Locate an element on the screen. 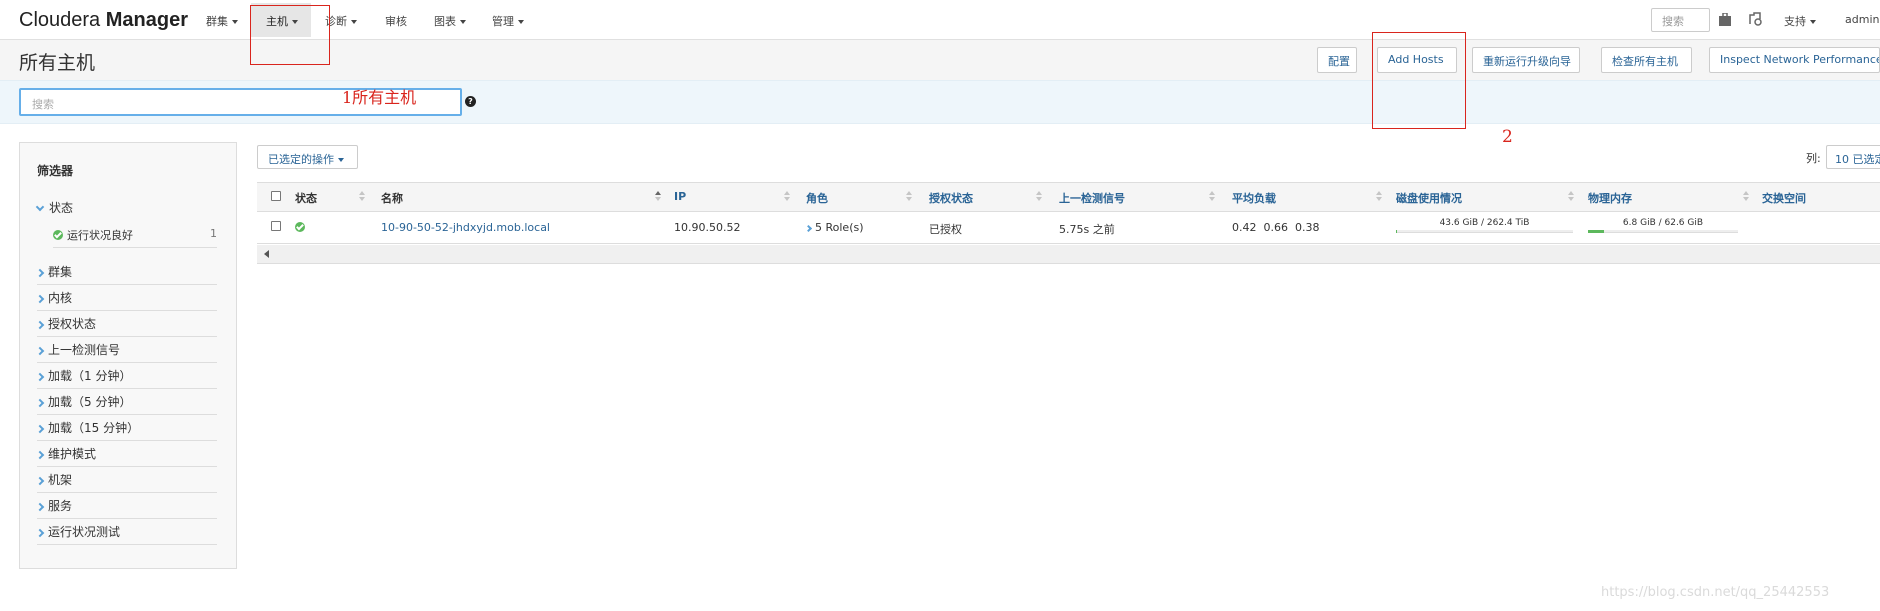  nav-support: 支持 is located at coordinates (1800, 21).